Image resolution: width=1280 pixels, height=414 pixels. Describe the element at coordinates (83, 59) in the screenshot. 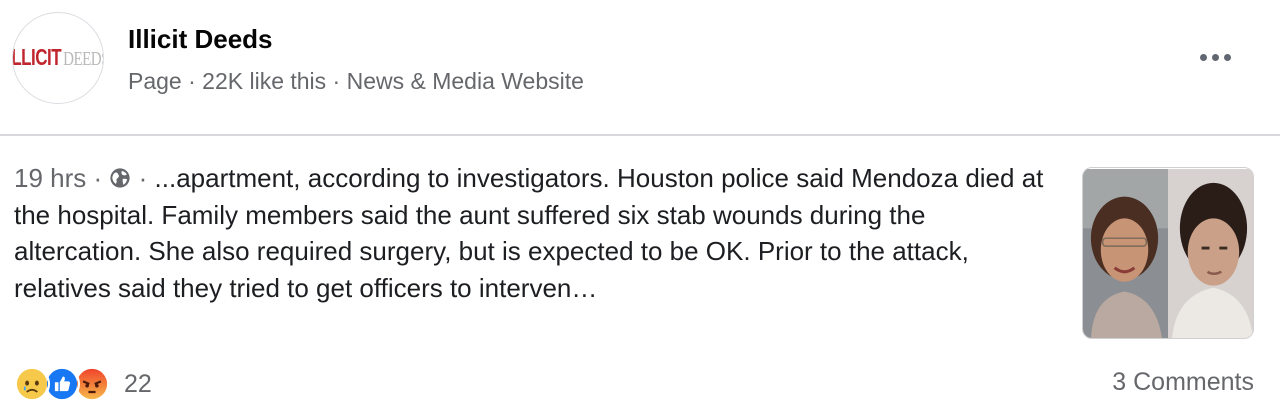

I see `logo-text-secondary: DEEDS` at that location.